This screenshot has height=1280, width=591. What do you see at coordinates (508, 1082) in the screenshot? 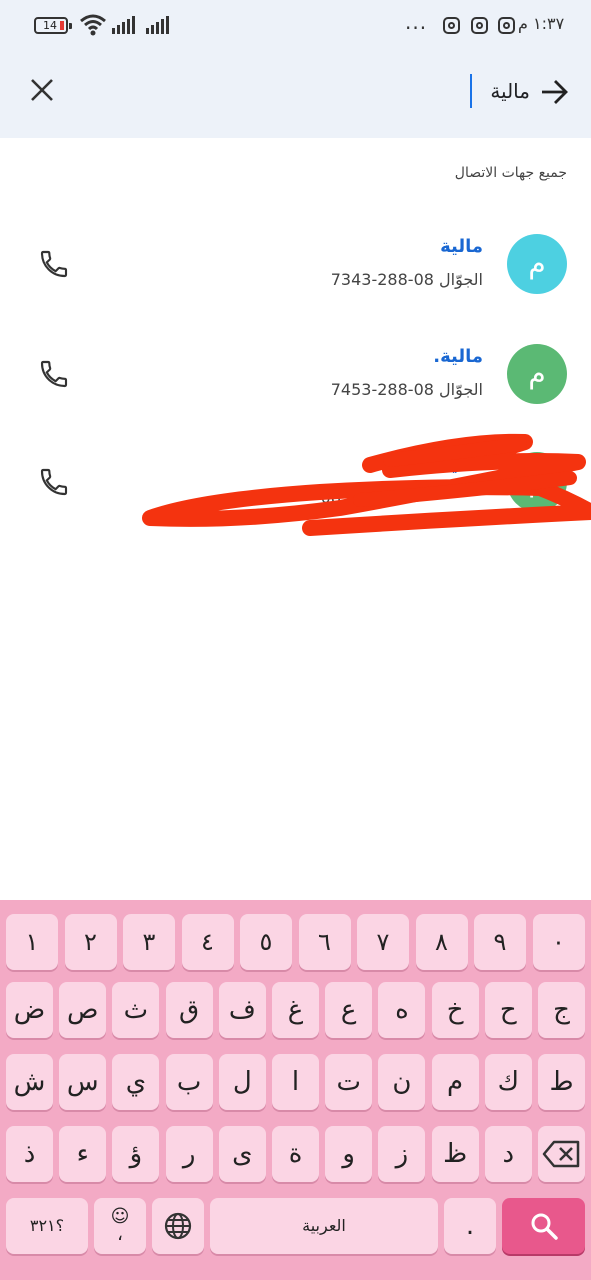
I see `key-letter: ك` at bounding box center [508, 1082].